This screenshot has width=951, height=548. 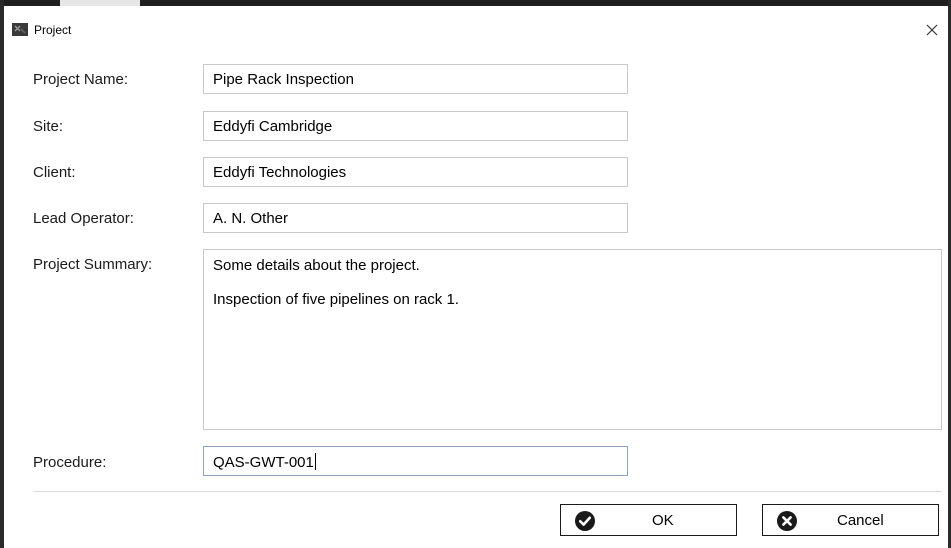 What do you see at coordinates (70, 462) in the screenshot?
I see `procedure-label: Procedure:` at bounding box center [70, 462].